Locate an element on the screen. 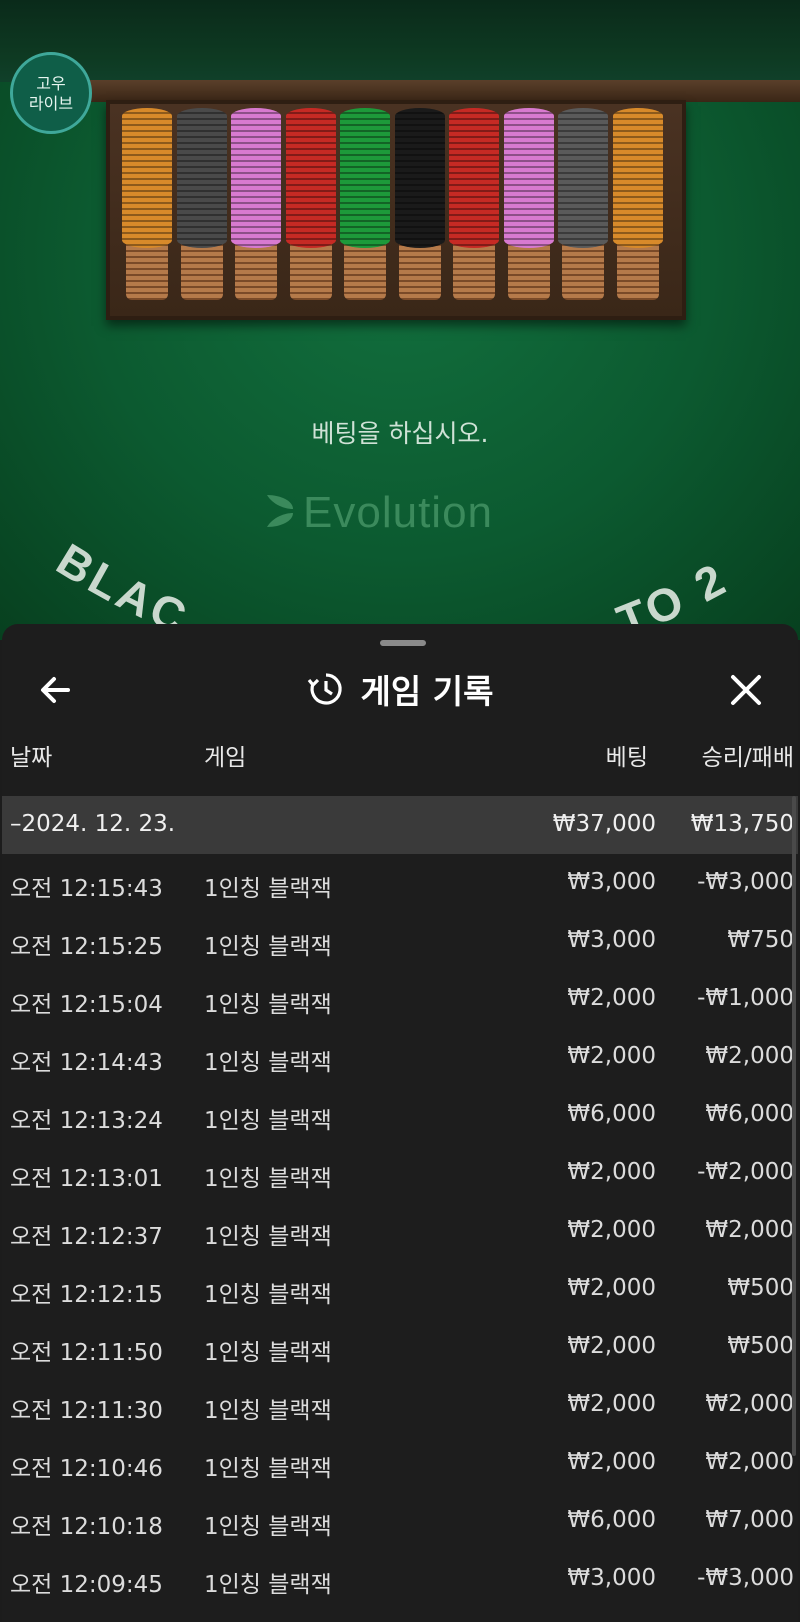  row-time: 오전 12:15:04 is located at coordinates (86, 1005).